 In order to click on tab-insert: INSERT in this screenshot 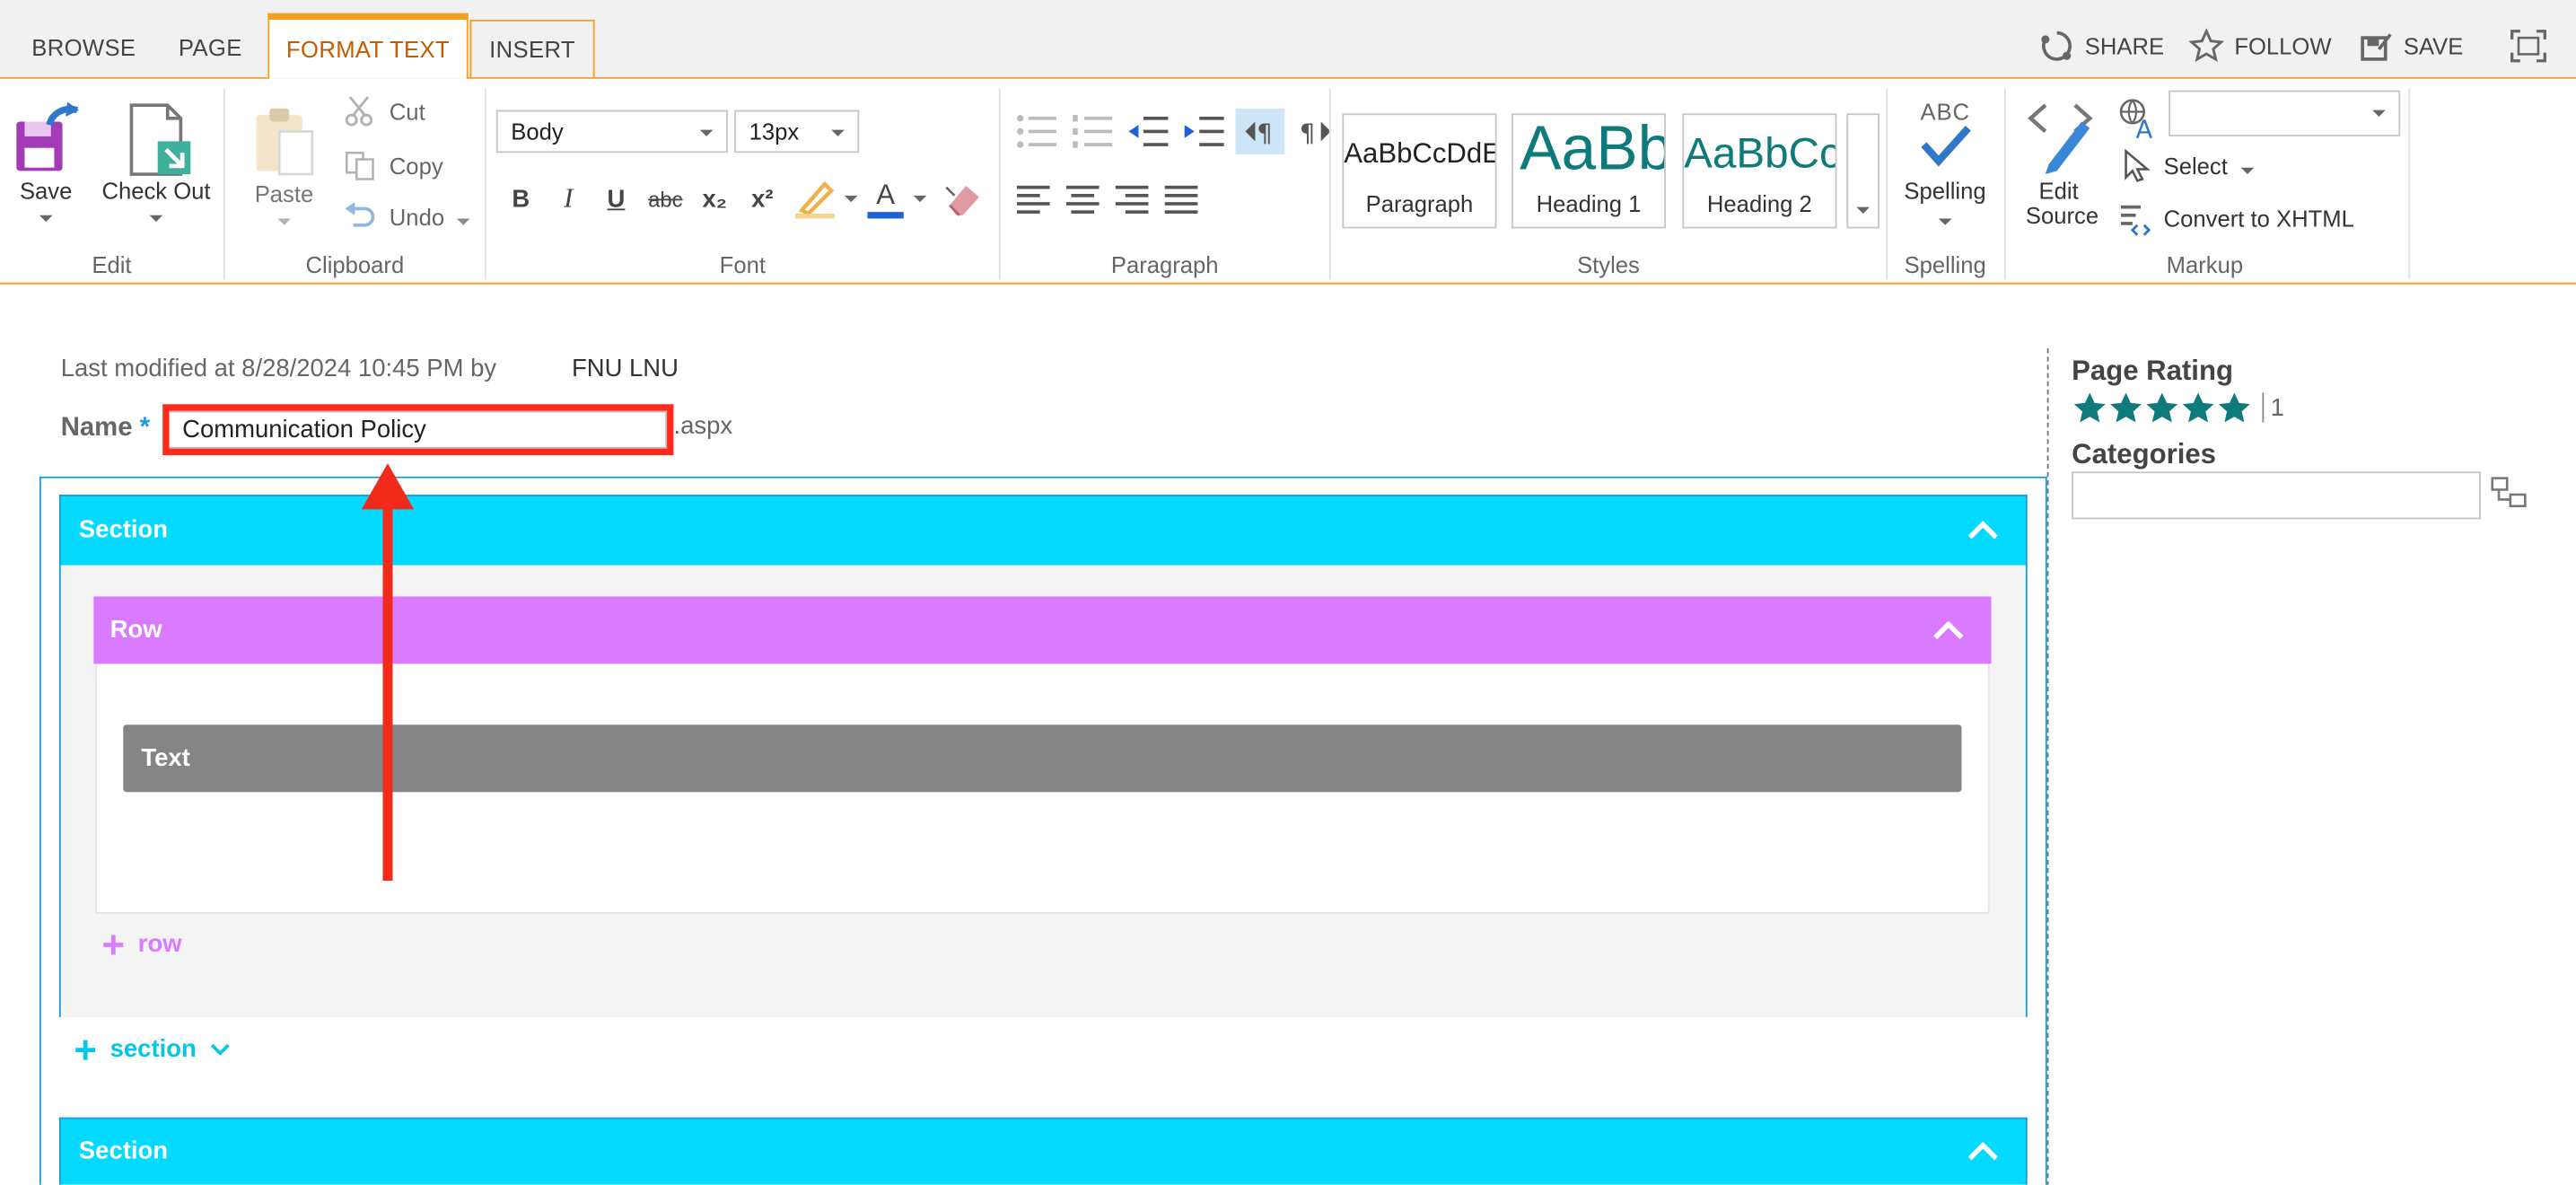, I will do `click(532, 49)`.